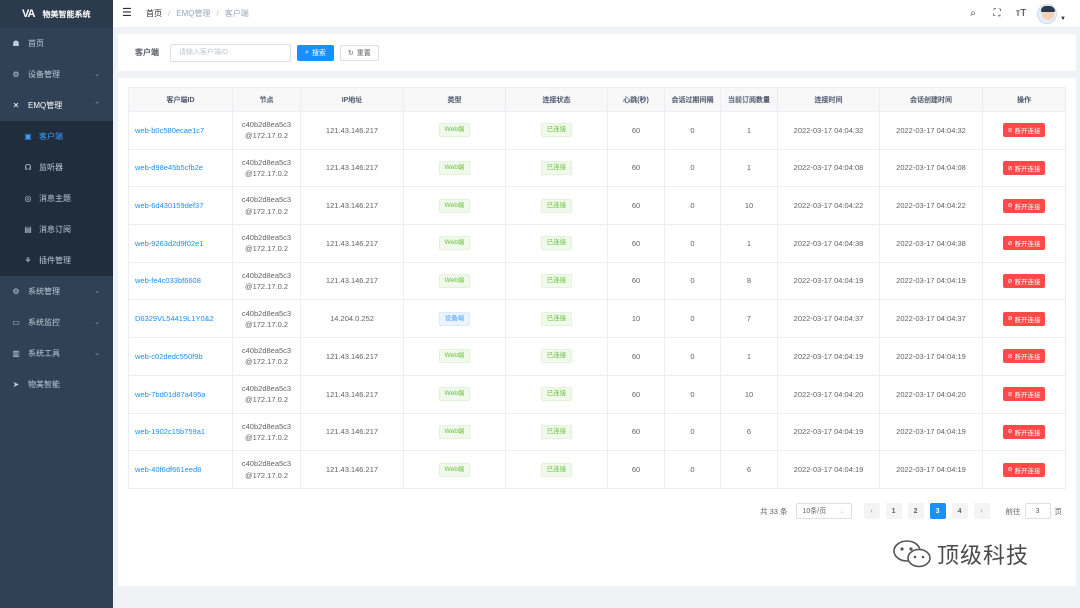 The width and height of the screenshot is (1080, 608). Describe the element at coordinates (56, 353) in the screenshot. I see `sidebar-item-system-tools: ▥ 系统工具 ⌄` at that location.